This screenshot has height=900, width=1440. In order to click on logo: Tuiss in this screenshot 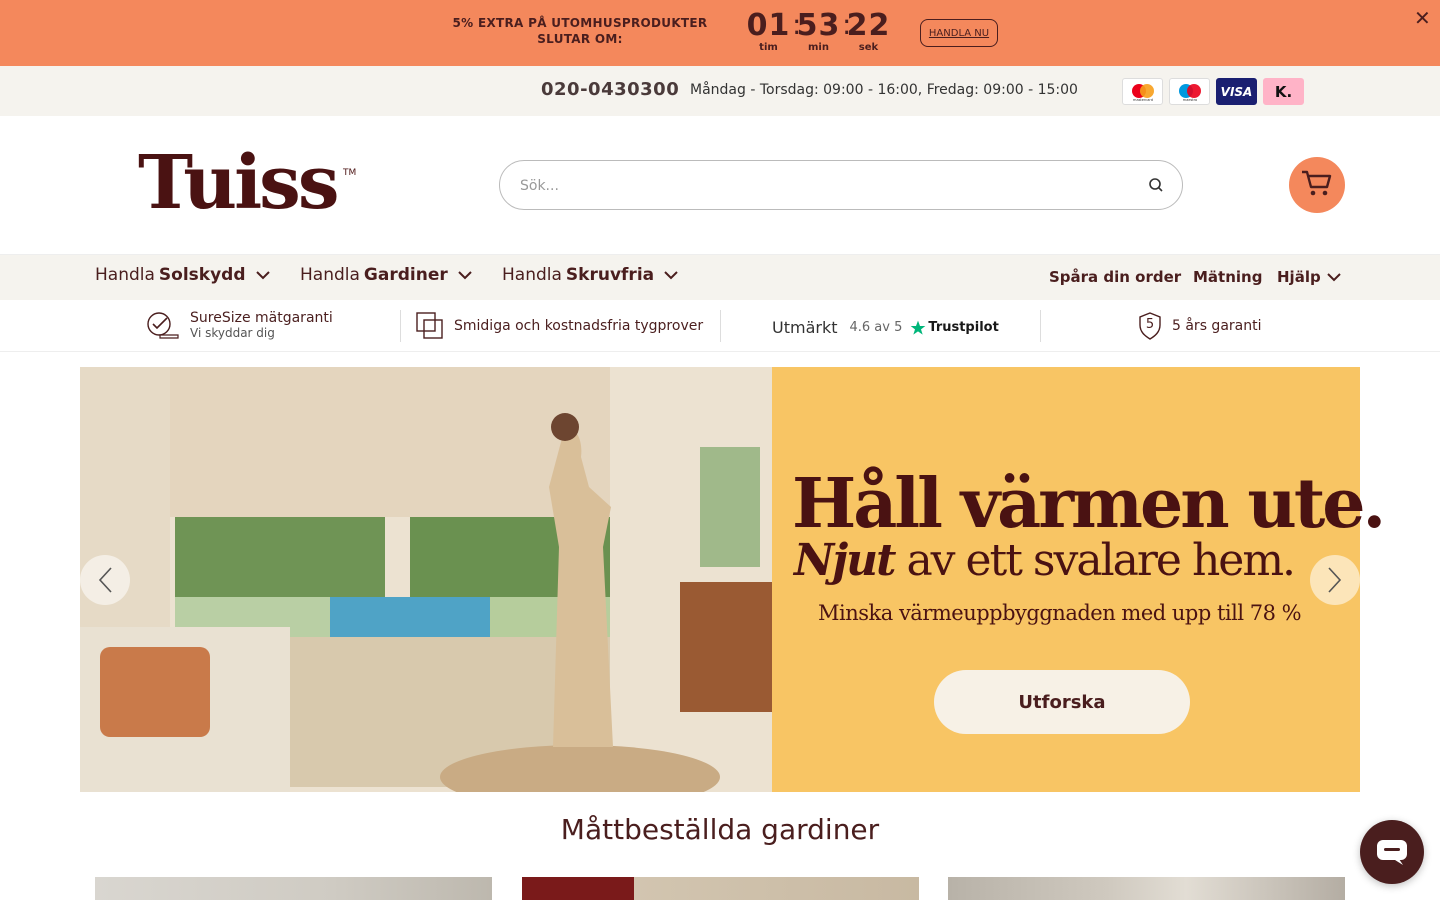, I will do `click(239, 183)`.